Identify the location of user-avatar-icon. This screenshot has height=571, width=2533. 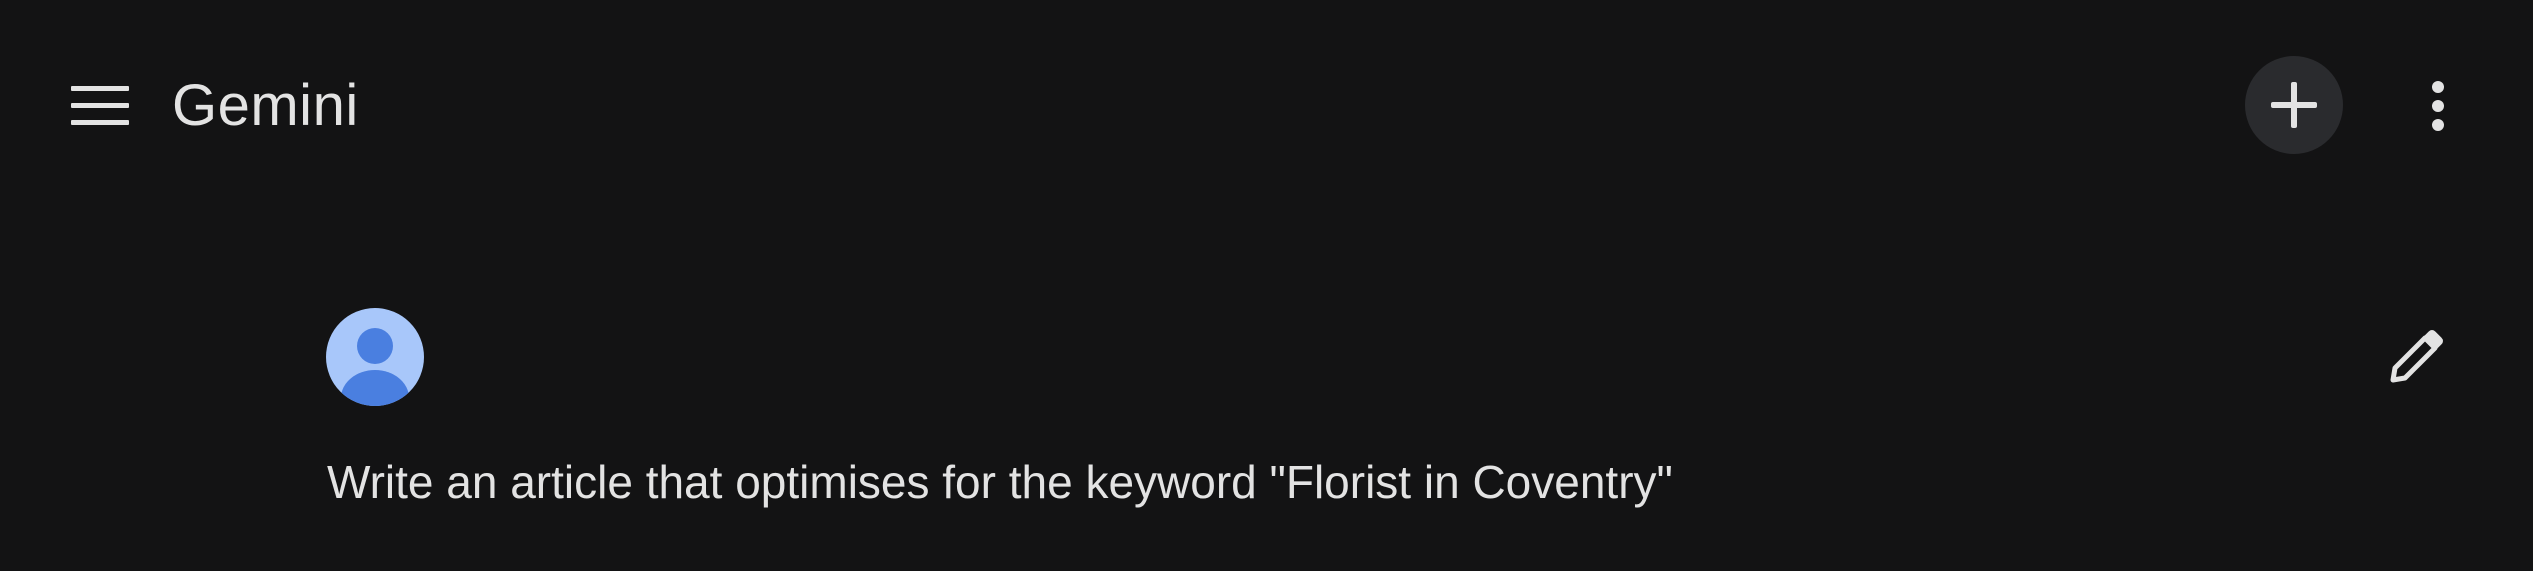
(375, 367).